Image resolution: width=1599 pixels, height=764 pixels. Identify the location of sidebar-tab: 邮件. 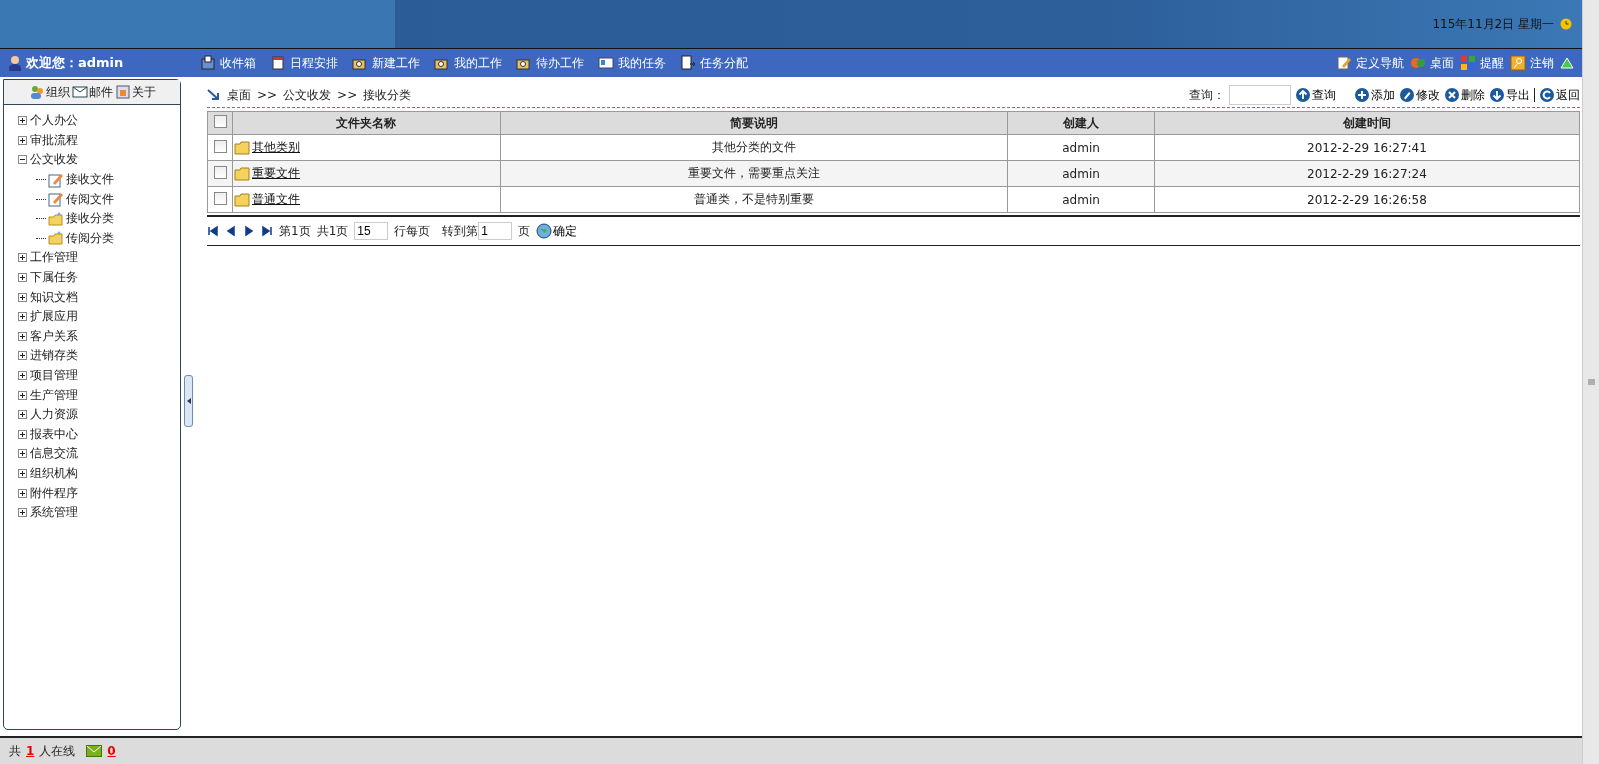
(92, 92).